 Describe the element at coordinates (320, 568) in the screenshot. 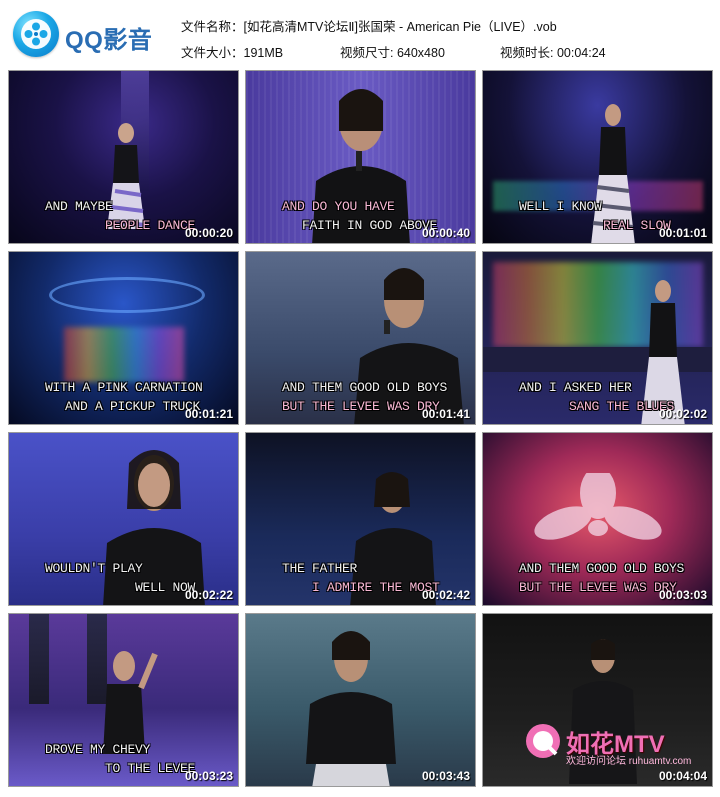

I see `subtitle-line-1: THE FATHER` at that location.